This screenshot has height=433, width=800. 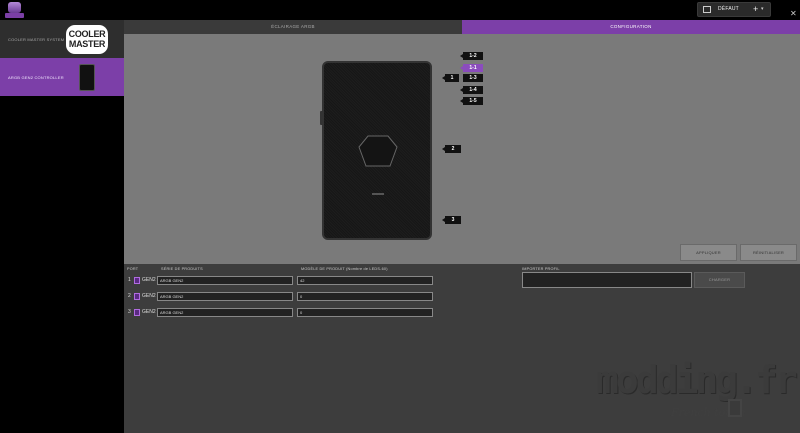 I want to click on column-header-model: MODÈLE DE PRODUIT (Nombre de LEDS-60), so click(x=344, y=269).